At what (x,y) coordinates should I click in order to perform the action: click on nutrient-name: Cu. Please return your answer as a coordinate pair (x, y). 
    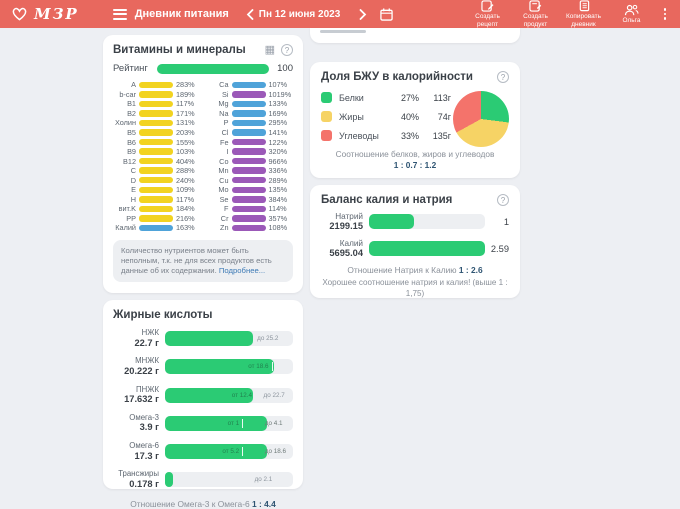
    Looking at the image, I should click on (224, 180).